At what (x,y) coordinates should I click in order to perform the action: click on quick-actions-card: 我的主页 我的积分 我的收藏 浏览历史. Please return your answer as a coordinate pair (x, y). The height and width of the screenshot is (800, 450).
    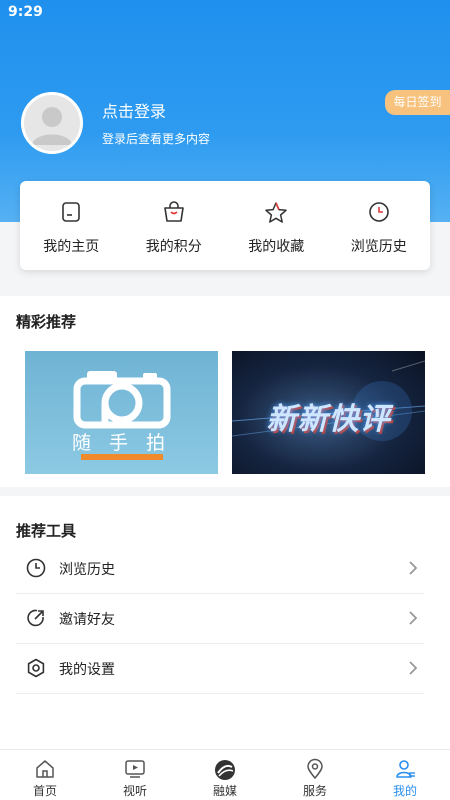
    Looking at the image, I should click on (225, 225).